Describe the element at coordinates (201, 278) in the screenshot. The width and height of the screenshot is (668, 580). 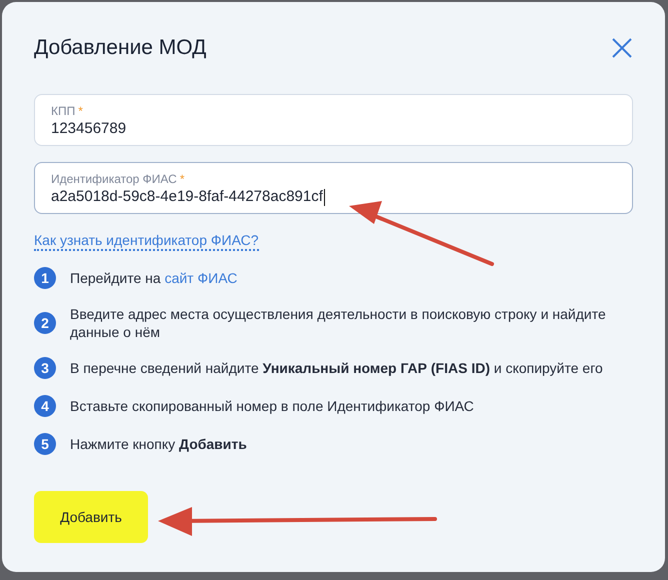
I see `fias-site-link: сайт ФИАС` at that location.